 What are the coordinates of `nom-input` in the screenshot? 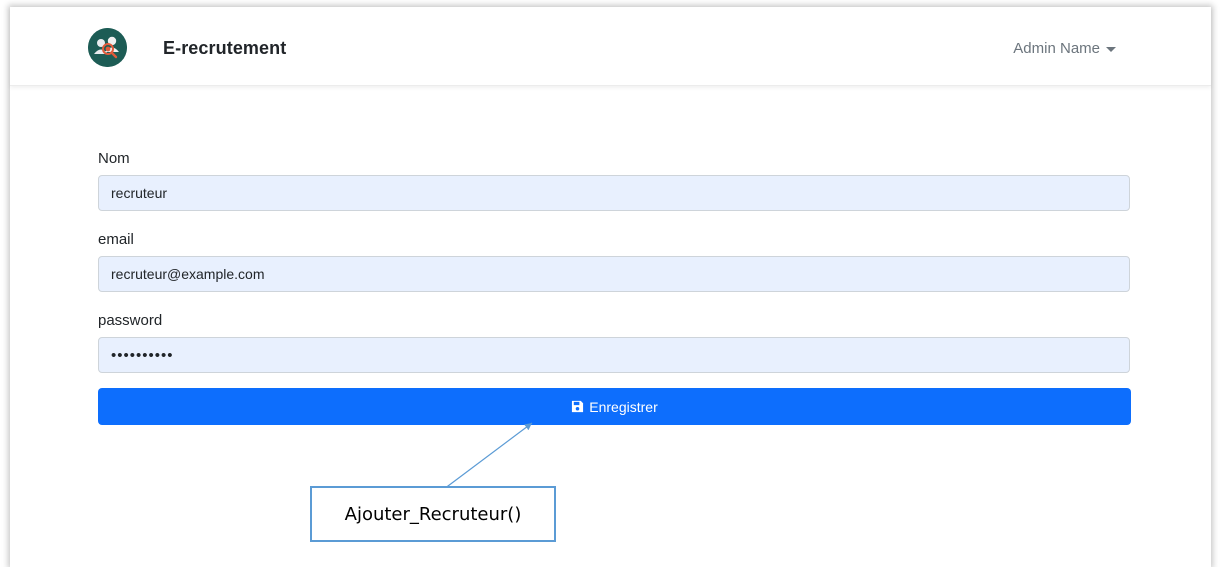 It's located at (614, 193).